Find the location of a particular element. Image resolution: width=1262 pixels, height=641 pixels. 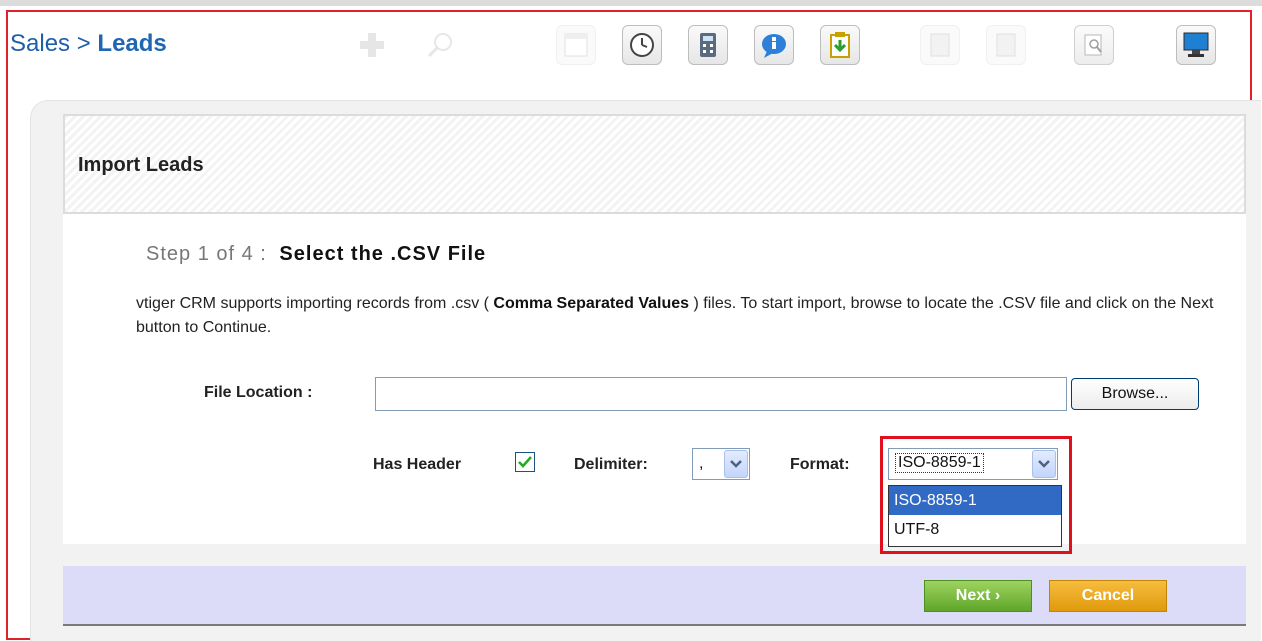

delimiter-label: Delimiter: is located at coordinates (611, 464).